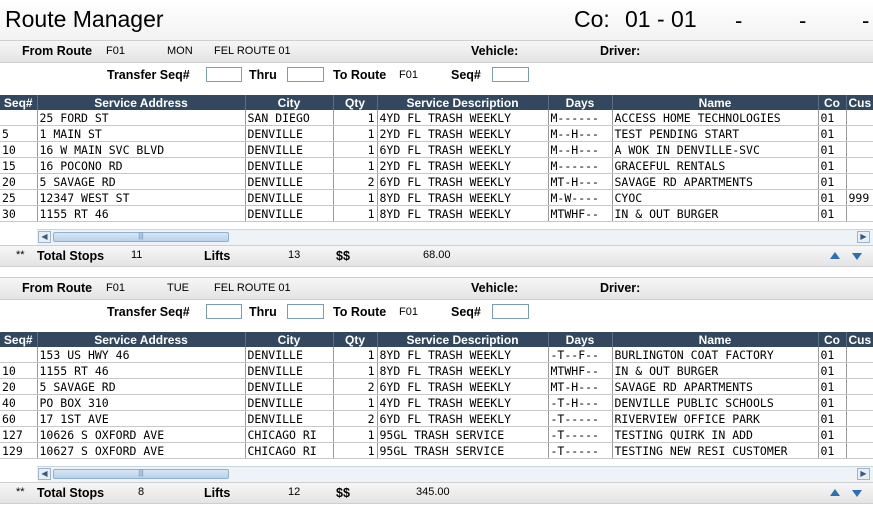 The width and height of the screenshot is (873, 506). Describe the element at coordinates (180, 51) in the screenshot. I see `route-day: MON` at that location.